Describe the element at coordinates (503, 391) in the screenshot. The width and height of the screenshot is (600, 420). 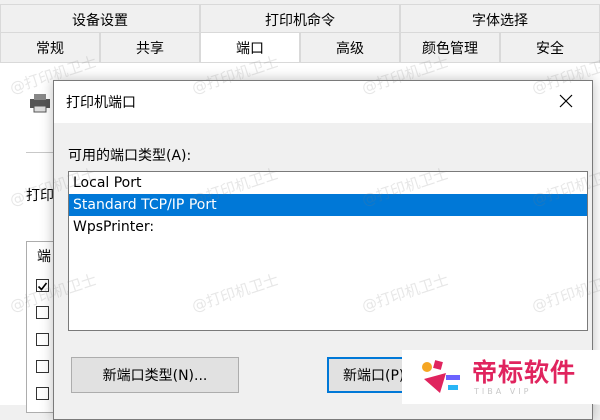
I see `logo-subtitle: TIBA VIP` at that location.